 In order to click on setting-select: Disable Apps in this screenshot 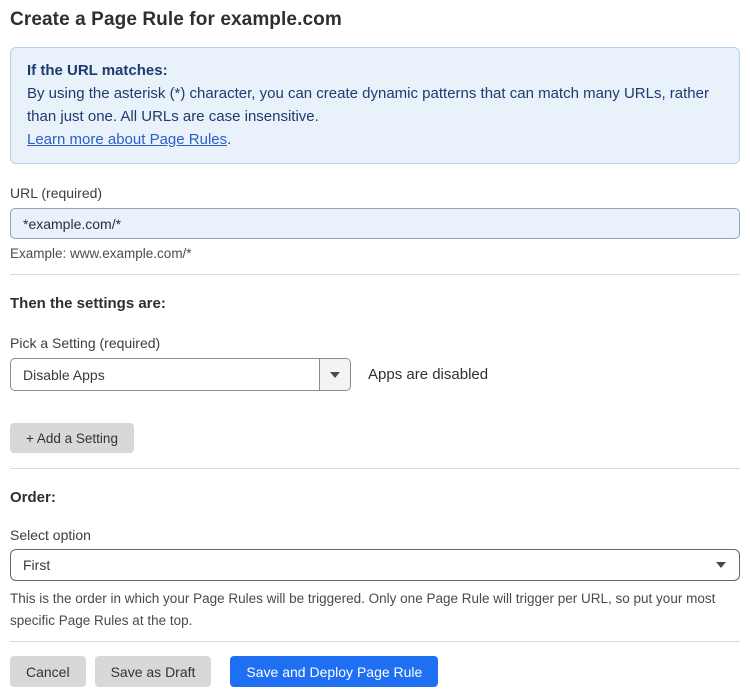, I will do `click(180, 374)`.